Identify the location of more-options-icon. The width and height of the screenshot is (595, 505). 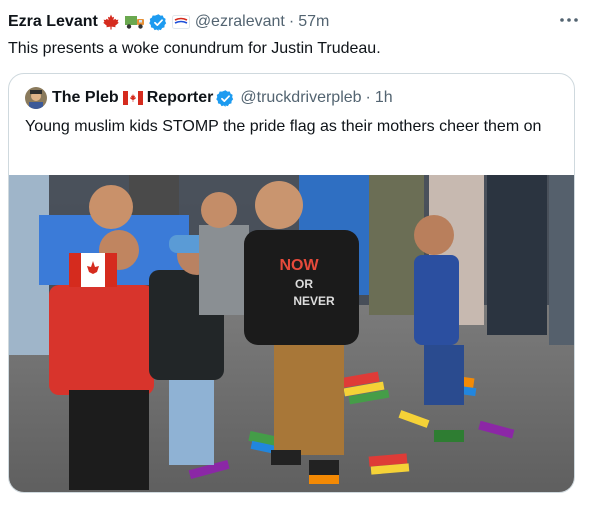
(569, 20).